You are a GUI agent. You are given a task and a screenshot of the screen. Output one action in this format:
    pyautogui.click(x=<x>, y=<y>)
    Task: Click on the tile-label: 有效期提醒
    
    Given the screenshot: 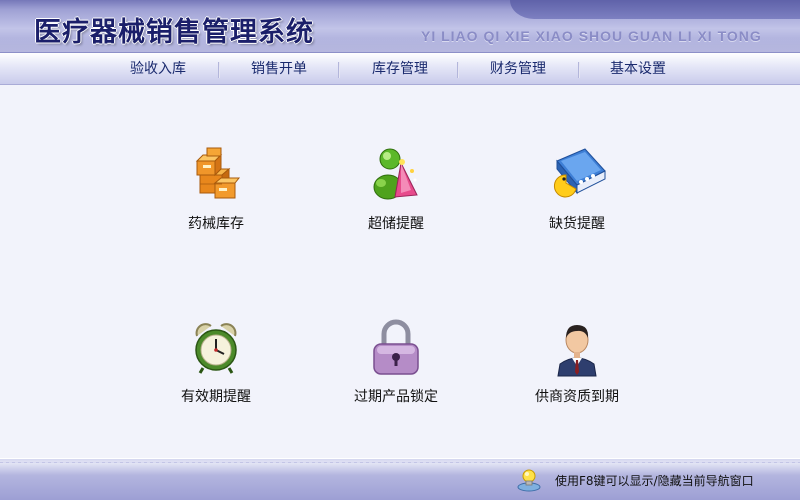 What is the action you would take?
    pyautogui.click(x=216, y=397)
    